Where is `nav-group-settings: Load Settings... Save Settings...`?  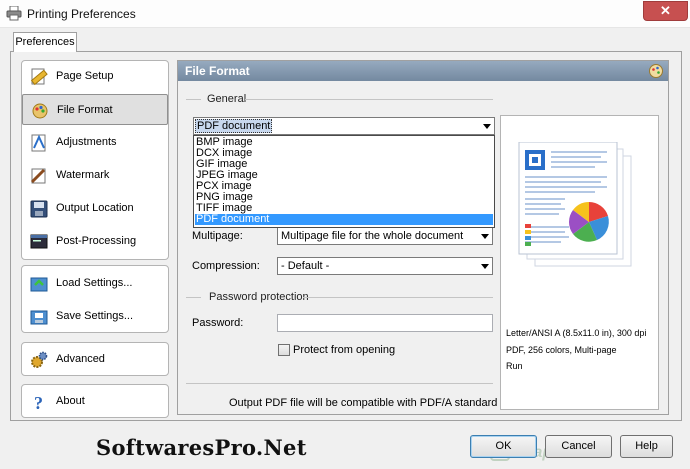 nav-group-settings: Load Settings... Save Settings... is located at coordinates (95, 299).